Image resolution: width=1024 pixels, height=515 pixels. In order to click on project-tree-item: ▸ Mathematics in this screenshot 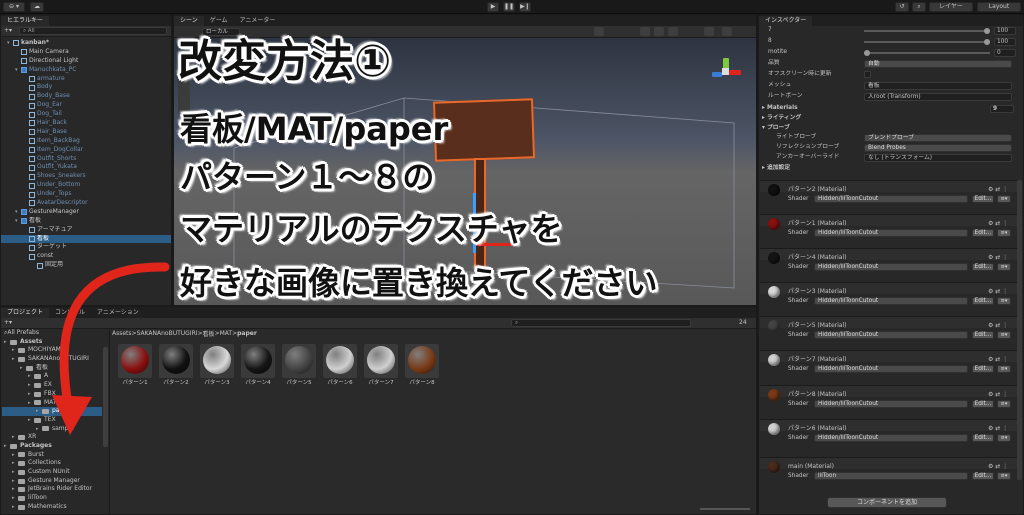, I will do `click(52, 507)`.